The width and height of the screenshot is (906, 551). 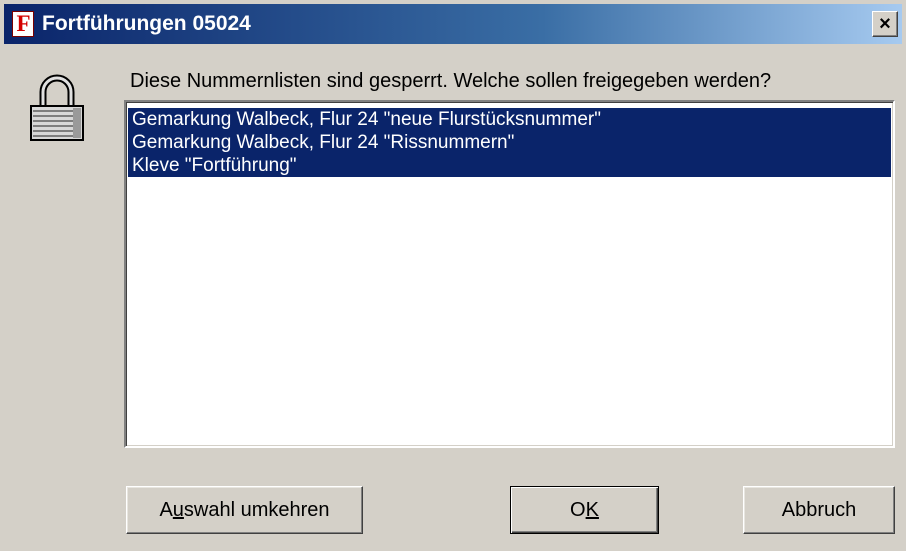 What do you see at coordinates (819, 510) in the screenshot?
I see `cancel-button: Abbruch` at bounding box center [819, 510].